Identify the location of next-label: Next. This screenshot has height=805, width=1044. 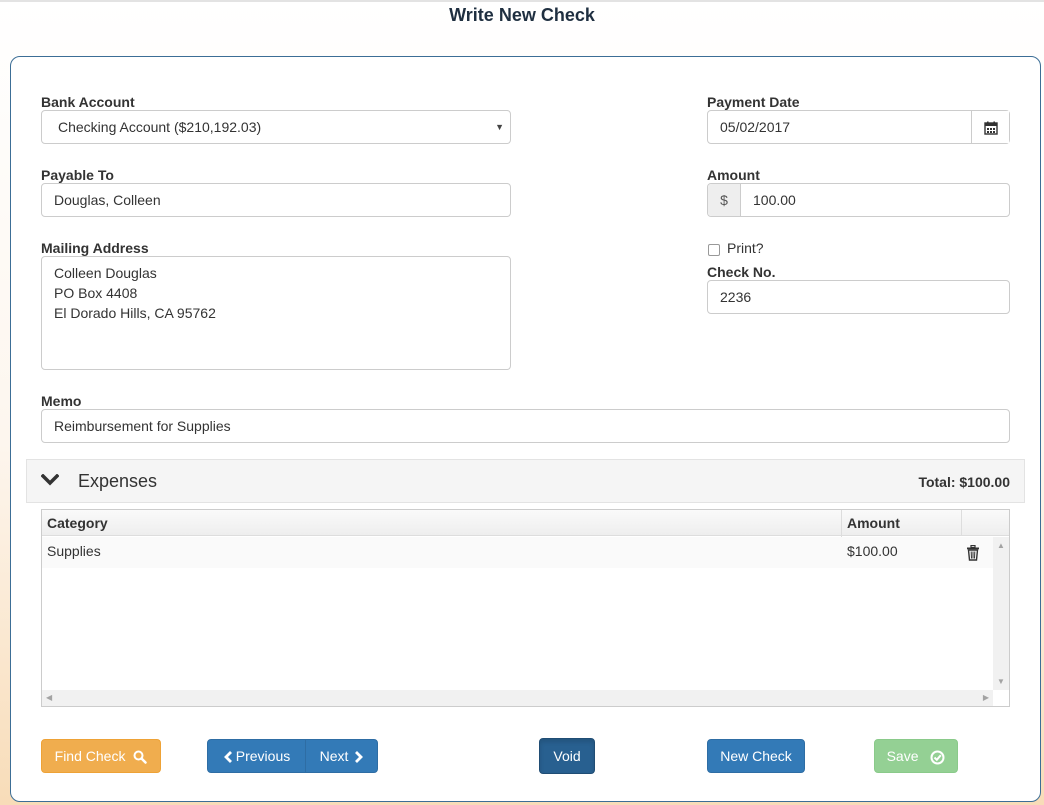
(334, 756).